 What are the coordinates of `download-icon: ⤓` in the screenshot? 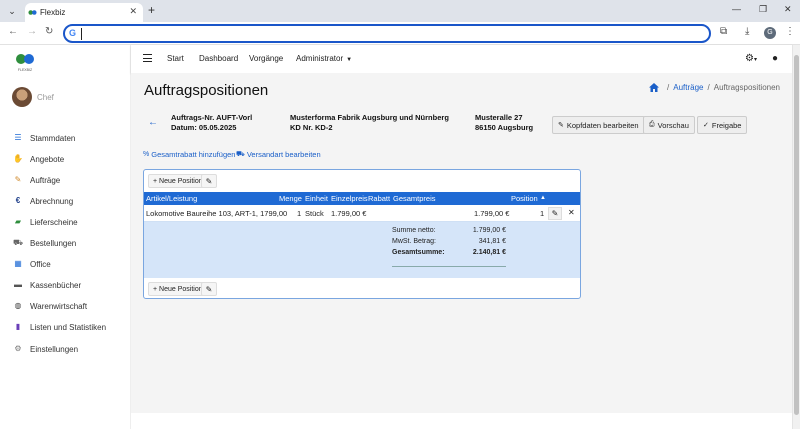 It's located at (747, 31).